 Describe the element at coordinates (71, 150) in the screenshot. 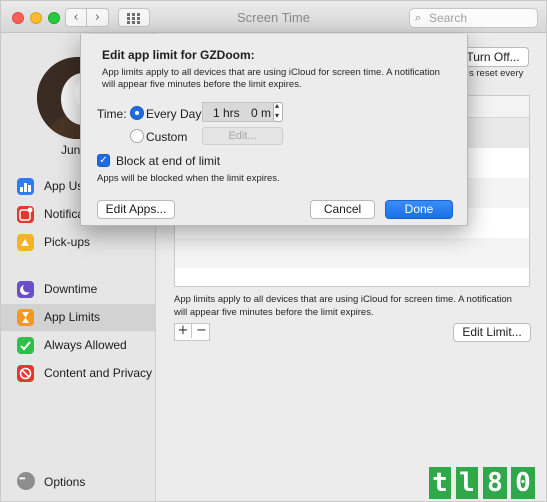

I see `user-name: Jun` at that location.